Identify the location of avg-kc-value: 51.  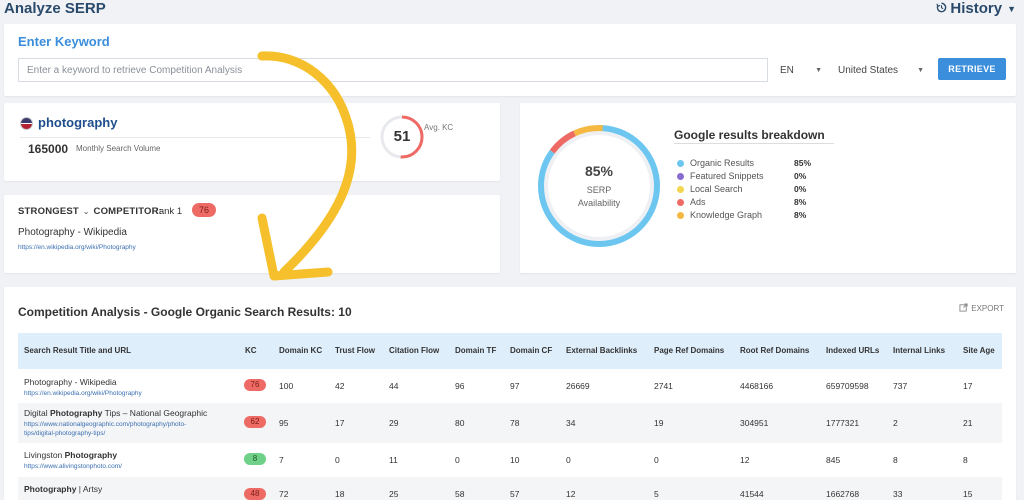
(402, 136).